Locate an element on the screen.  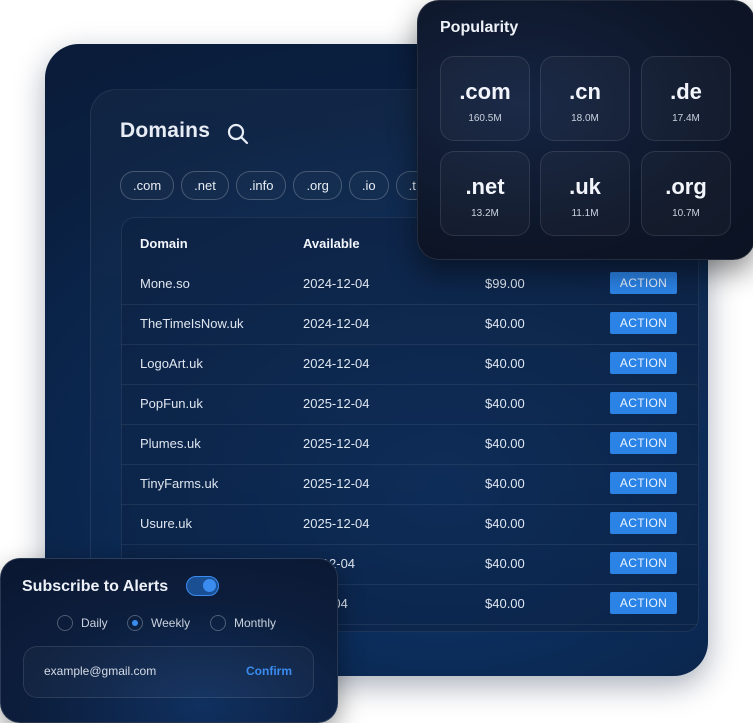
cell-domain: PopFun.uk is located at coordinates (171, 403).